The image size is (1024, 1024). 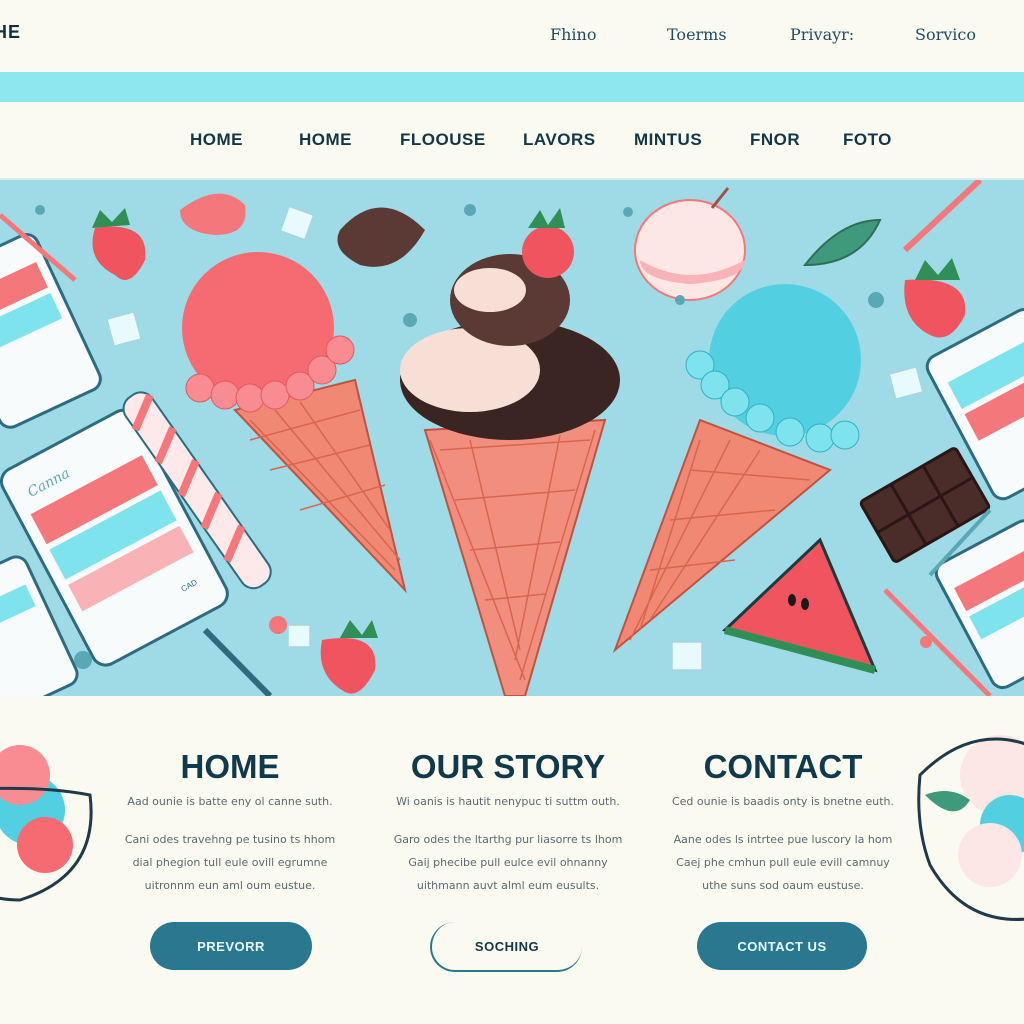 I want to click on column-body-home-1: Cani odes travehng pe tusino ts hhom, so click(x=230, y=839).